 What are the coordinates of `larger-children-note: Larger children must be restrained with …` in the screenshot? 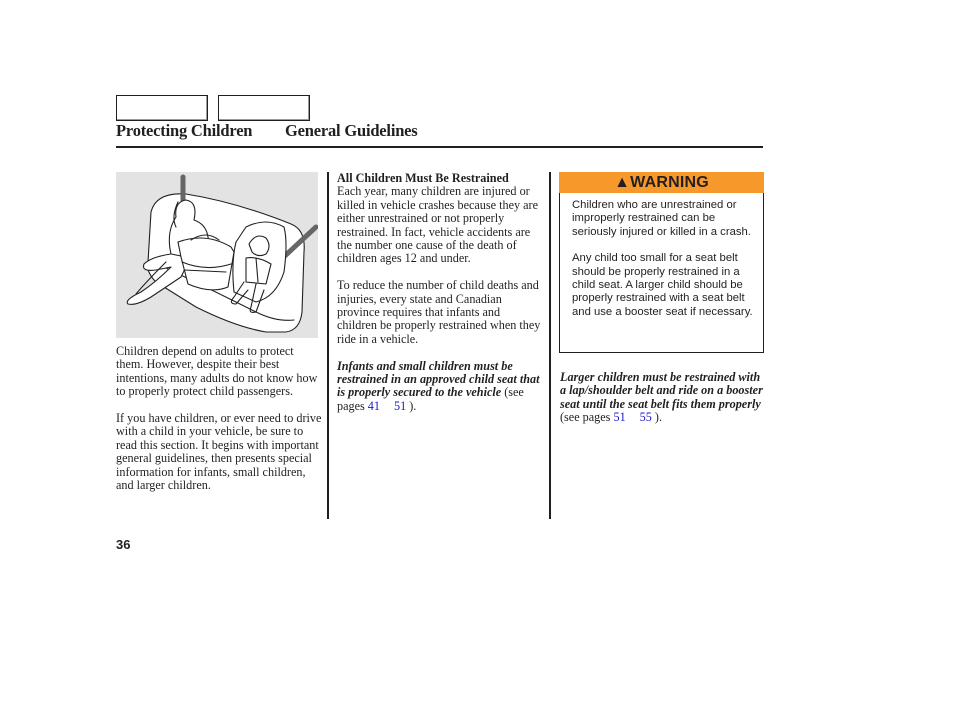 It's located at (663, 404).